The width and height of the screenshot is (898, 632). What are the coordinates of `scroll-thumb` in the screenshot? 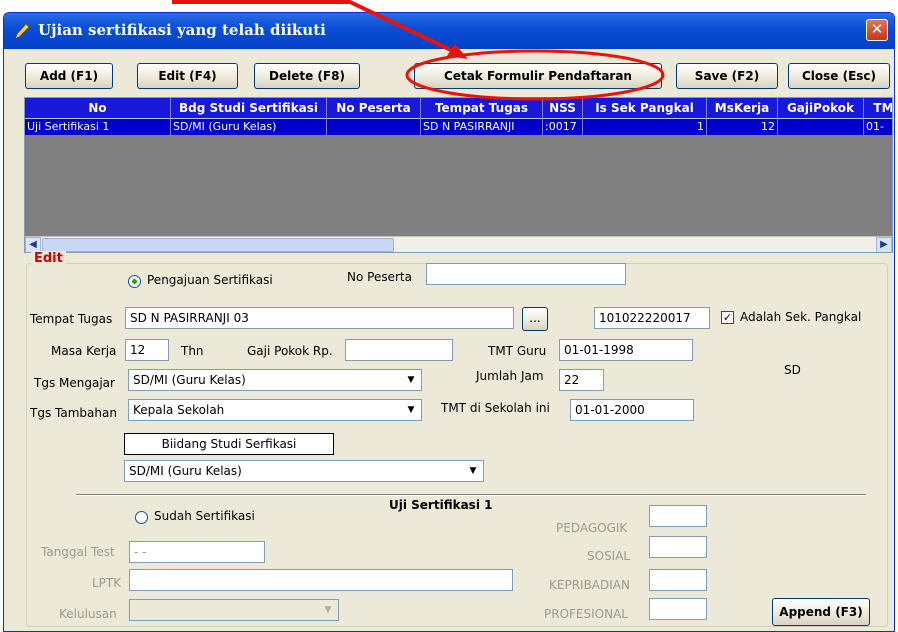 It's located at (218, 245).